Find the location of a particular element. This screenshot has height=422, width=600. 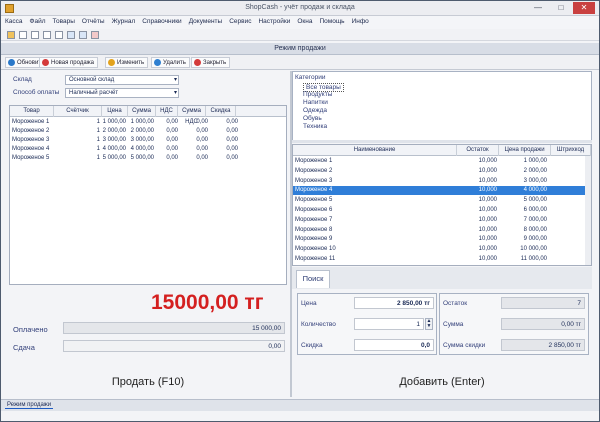

menu-item: Окна is located at coordinates (304, 20).